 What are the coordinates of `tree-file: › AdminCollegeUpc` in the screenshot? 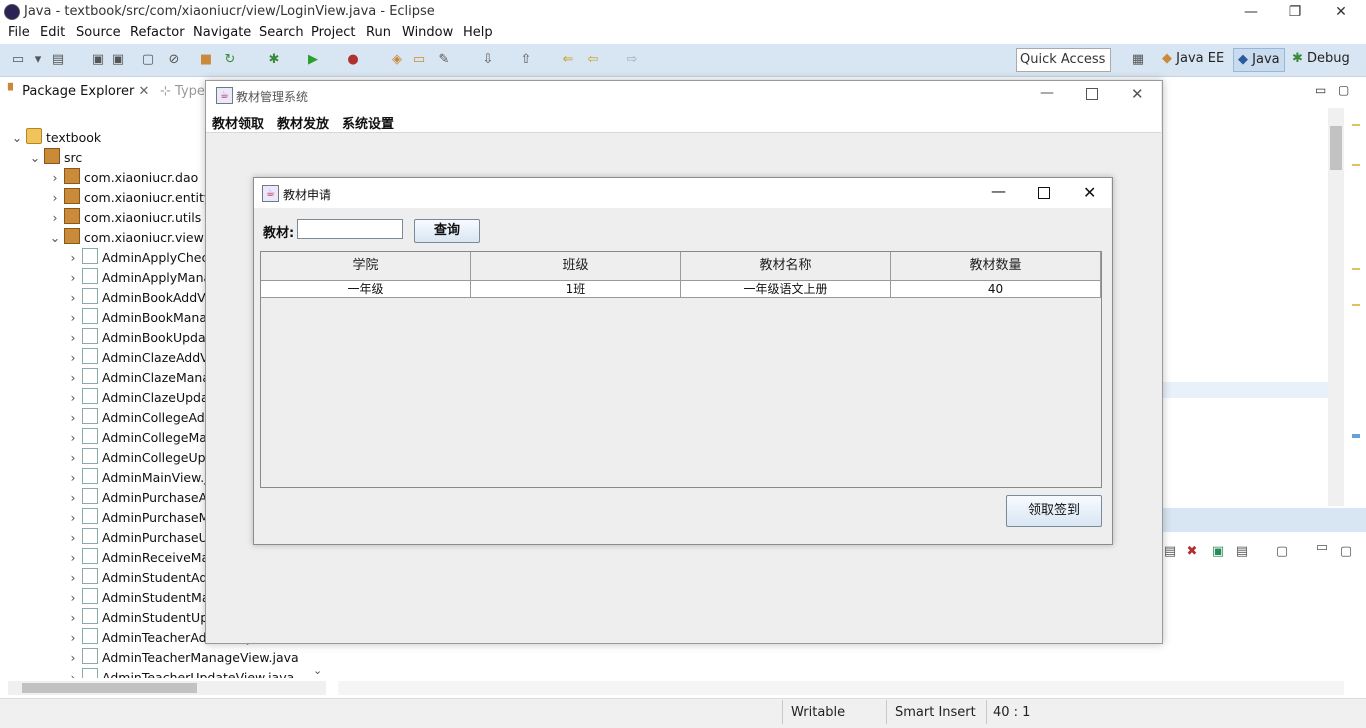 It's located at (139, 458).